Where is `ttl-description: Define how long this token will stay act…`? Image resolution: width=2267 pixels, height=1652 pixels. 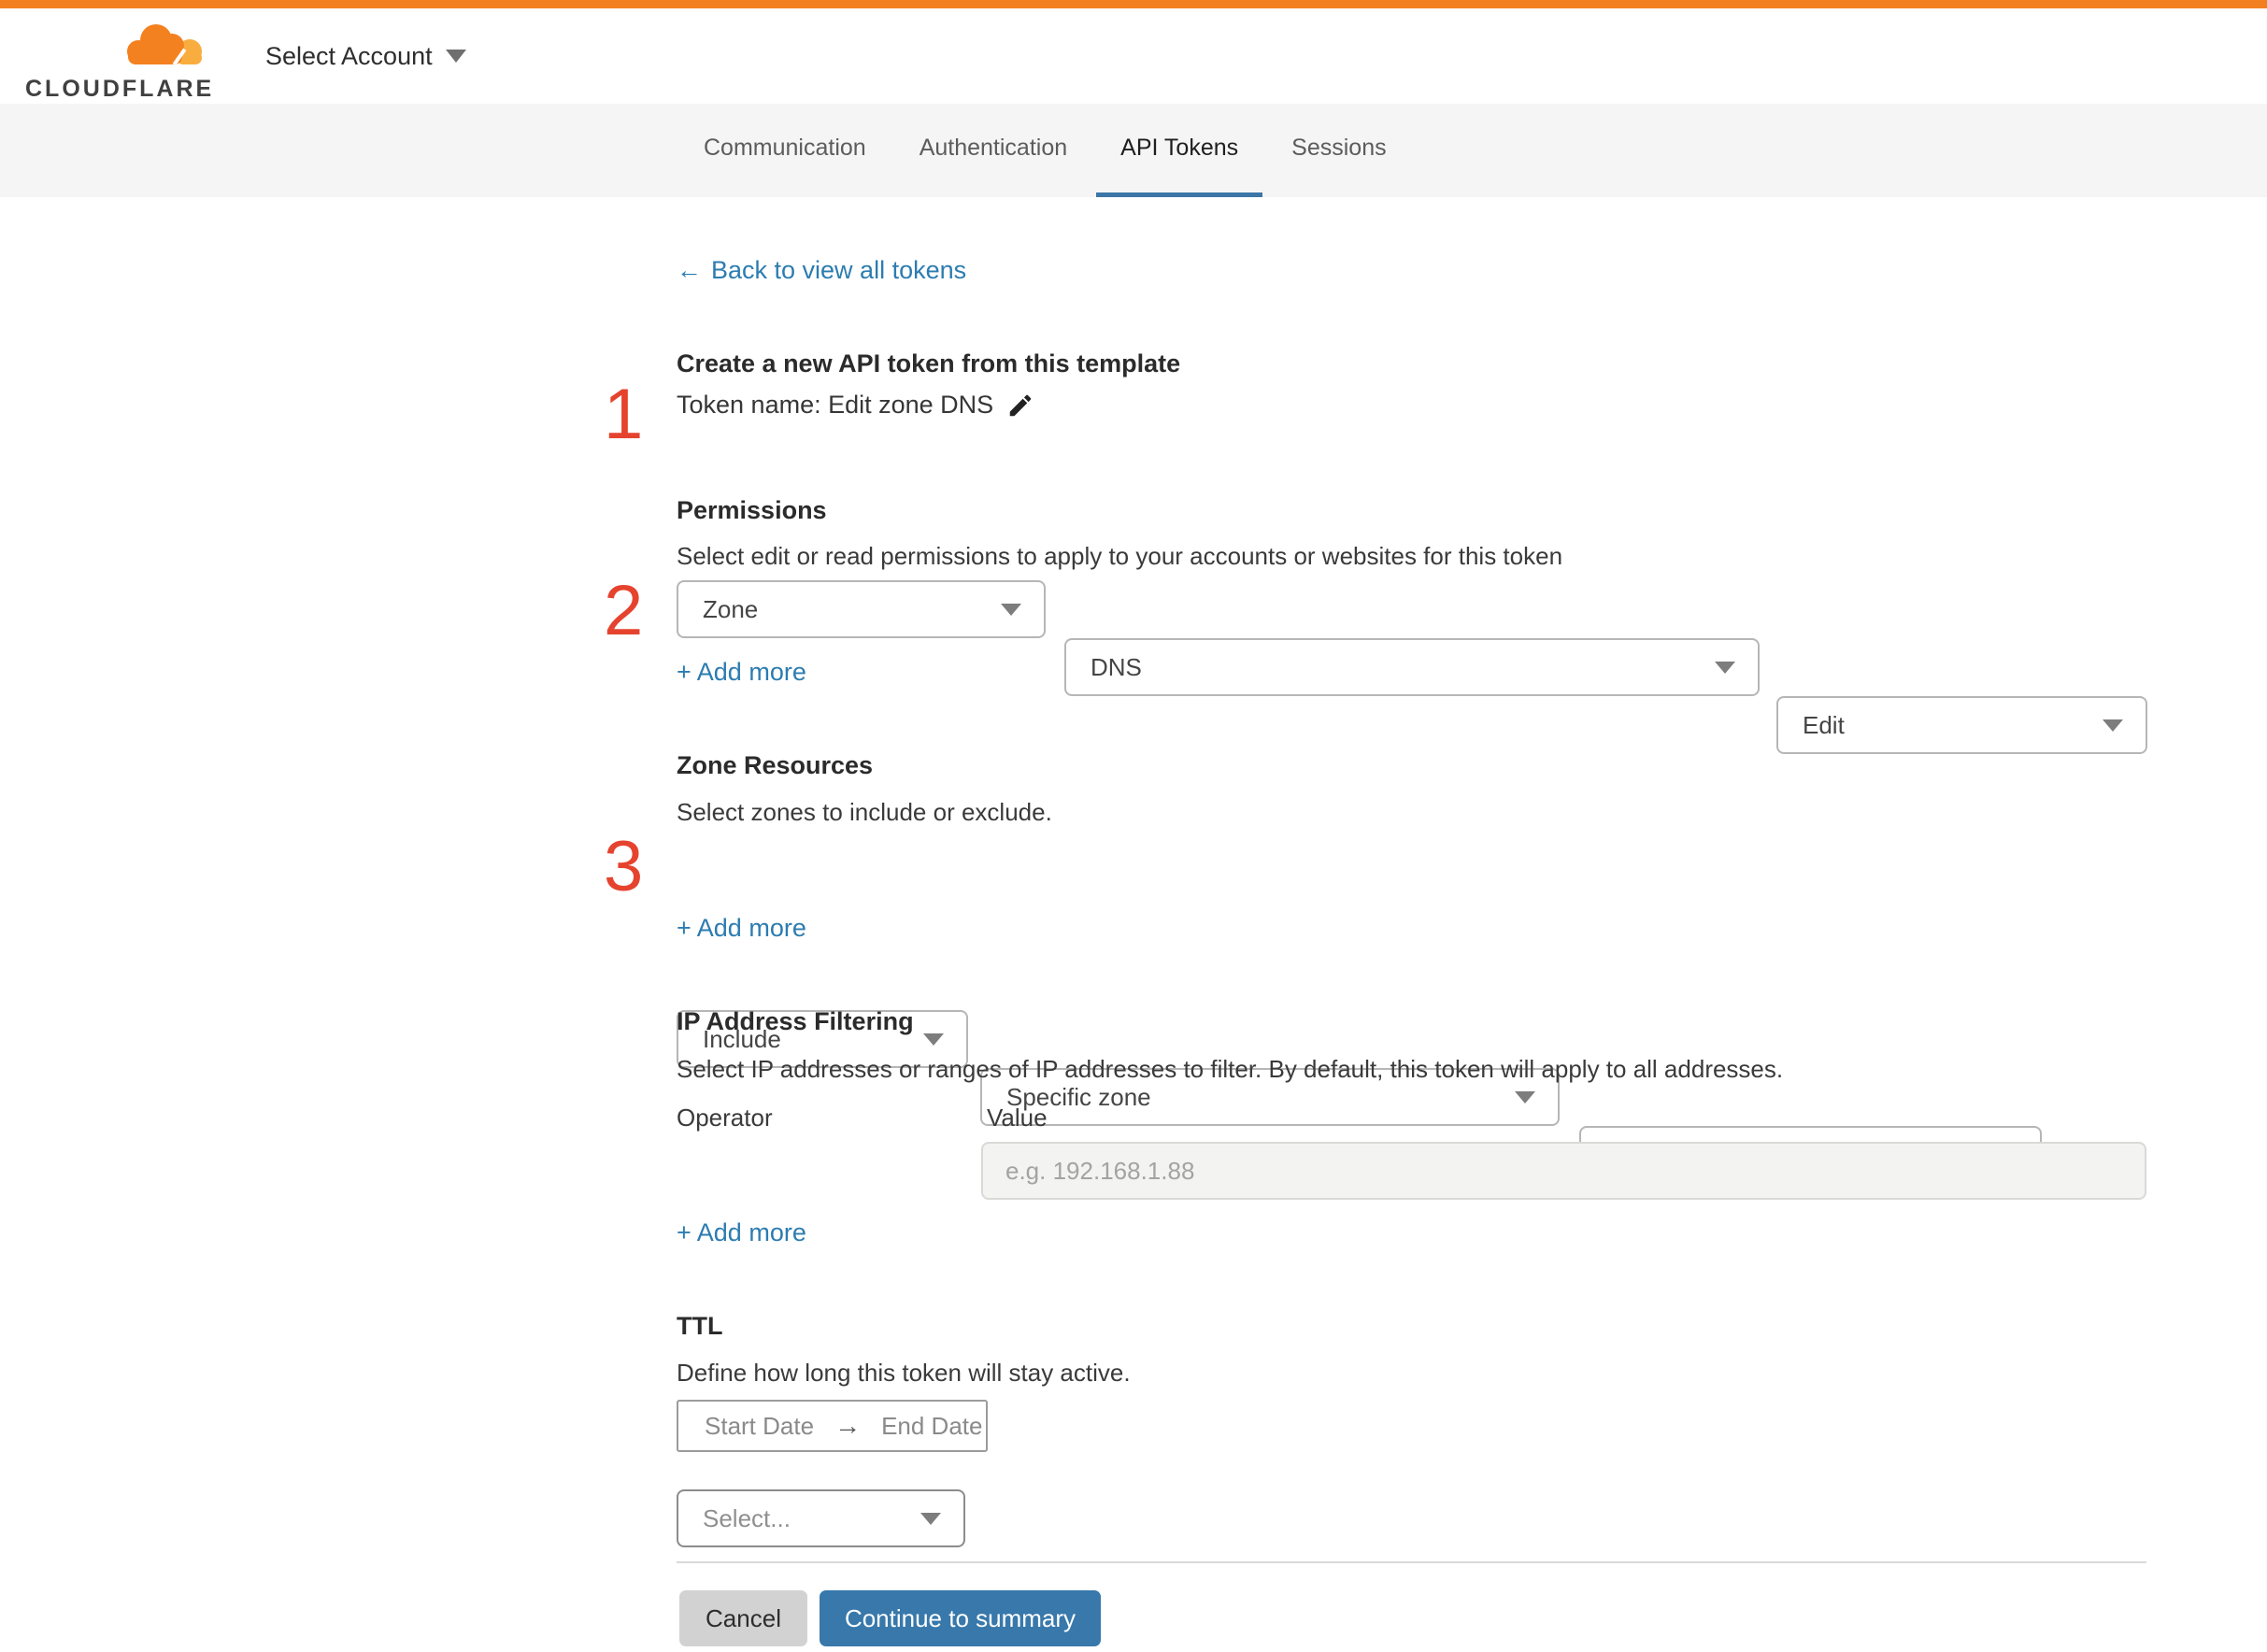 ttl-description: Define how long this token will stay act… is located at coordinates (904, 1373).